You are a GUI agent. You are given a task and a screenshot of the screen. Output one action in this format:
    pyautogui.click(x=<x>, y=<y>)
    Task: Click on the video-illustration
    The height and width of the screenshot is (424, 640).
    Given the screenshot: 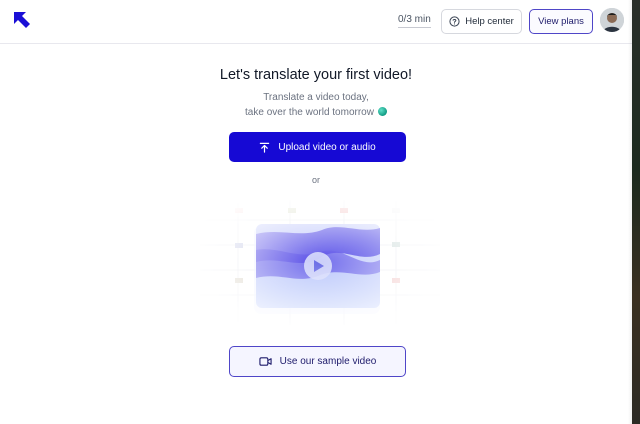 What is the action you would take?
    pyautogui.click(x=320, y=262)
    